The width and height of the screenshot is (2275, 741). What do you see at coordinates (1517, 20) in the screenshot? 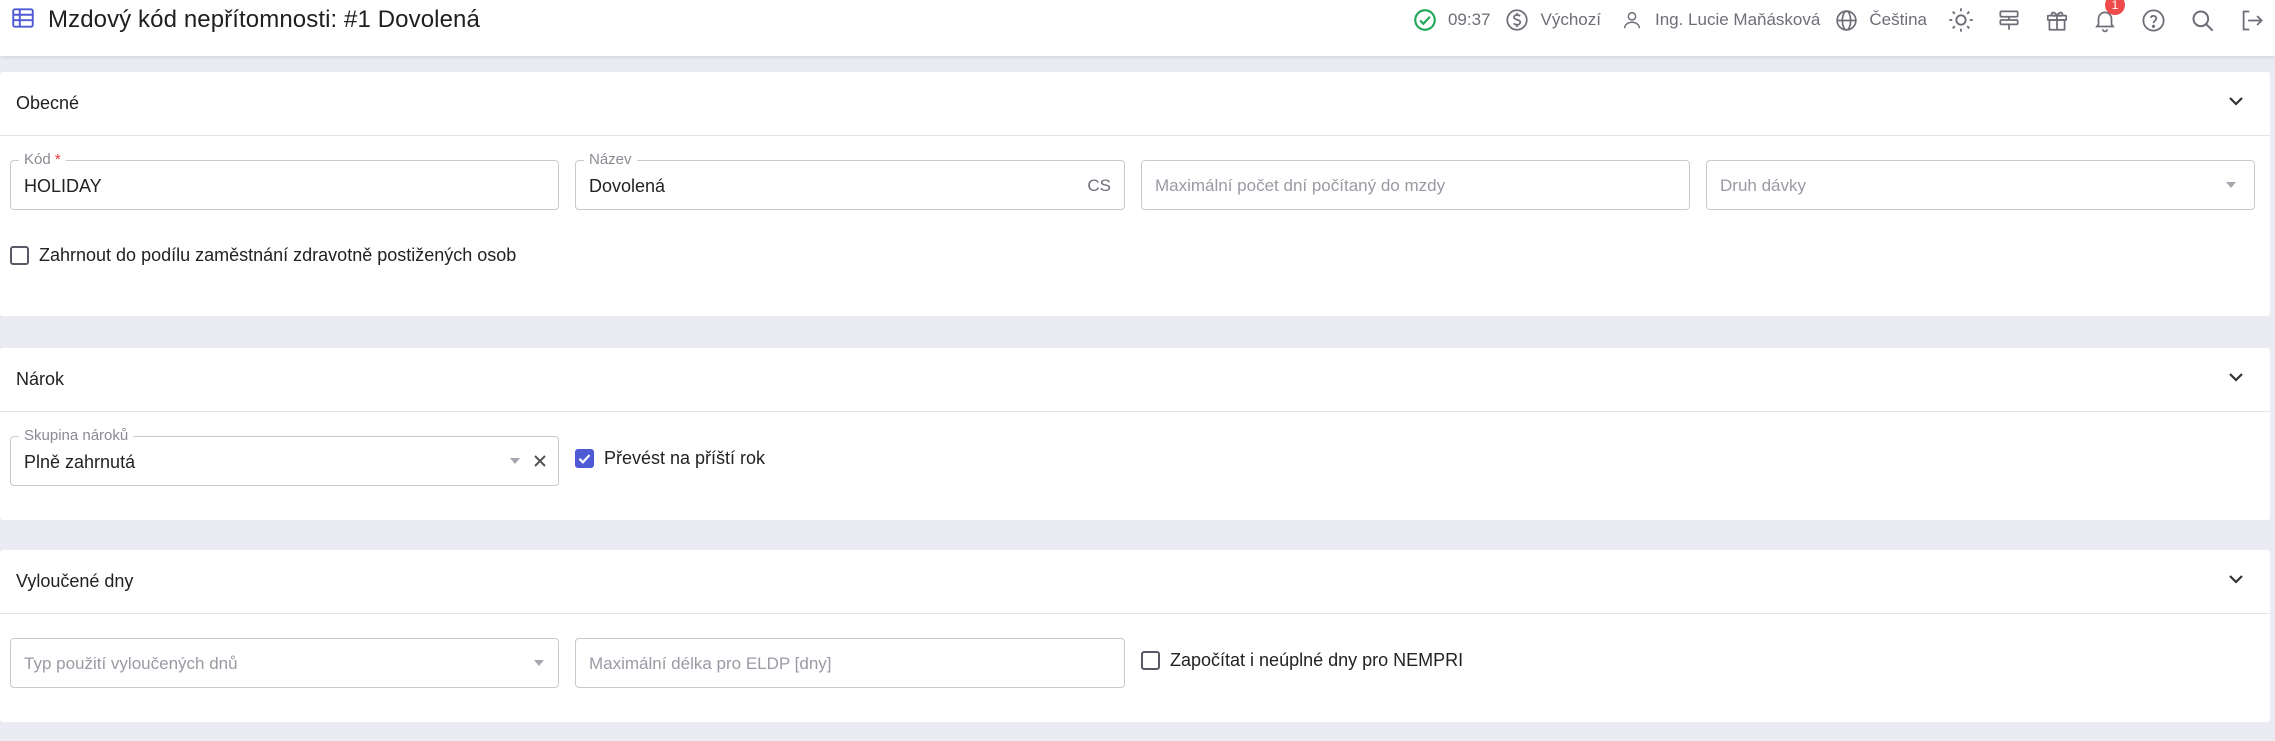
I see `dollar-circle-icon` at bounding box center [1517, 20].